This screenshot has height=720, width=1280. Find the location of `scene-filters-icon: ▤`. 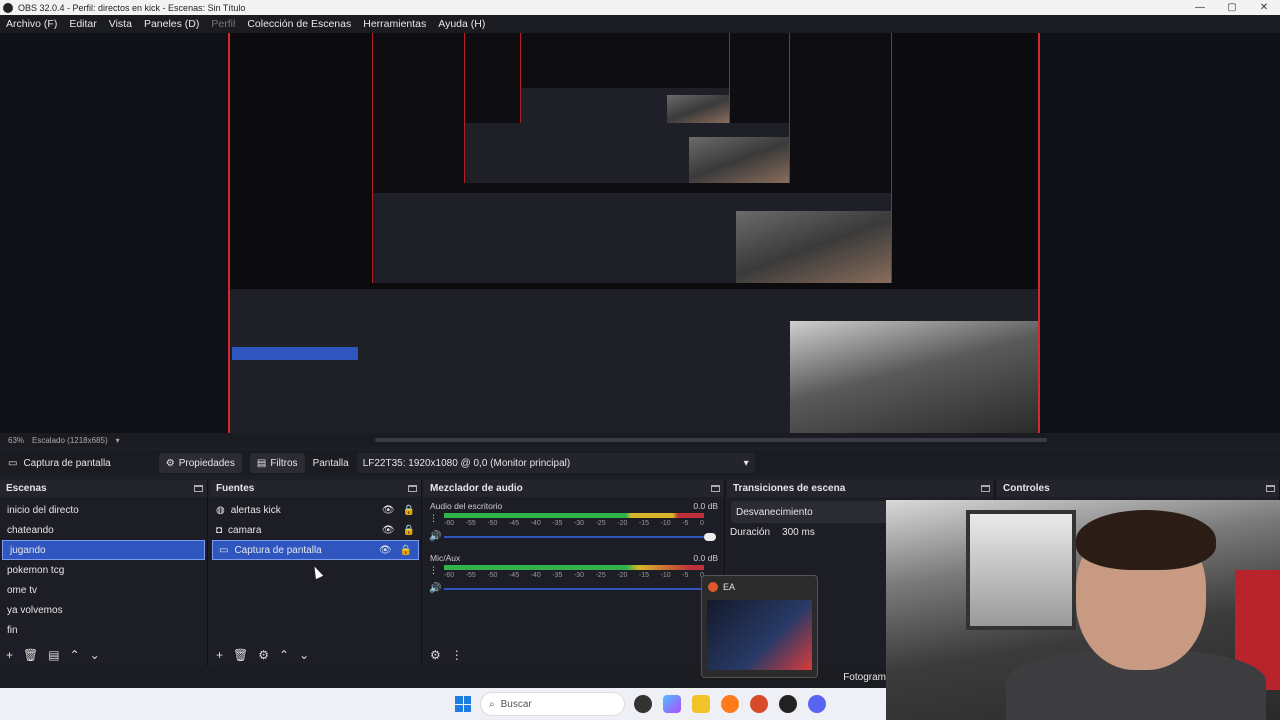

scene-filters-icon: ▤ is located at coordinates (53, 655).